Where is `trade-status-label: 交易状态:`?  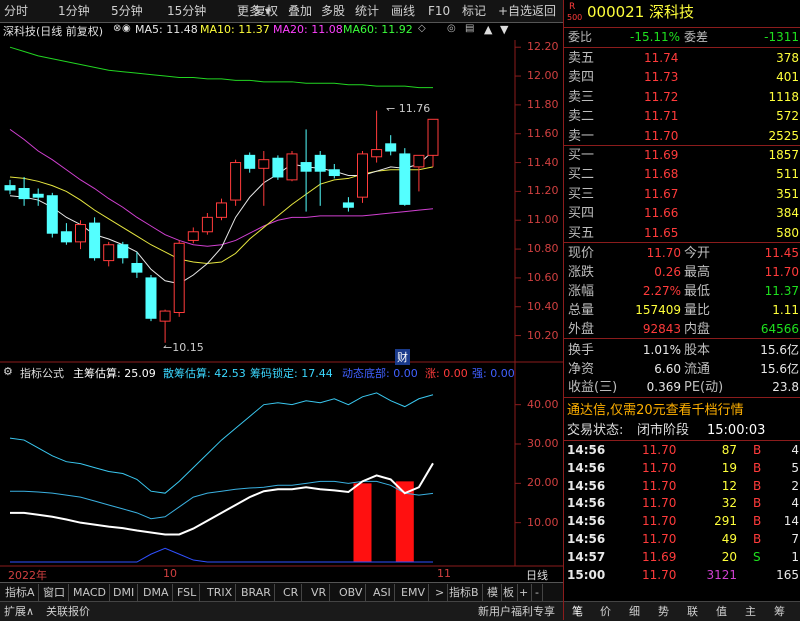
trade-status-label: 交易状态: is located at coordinates (595, 430).